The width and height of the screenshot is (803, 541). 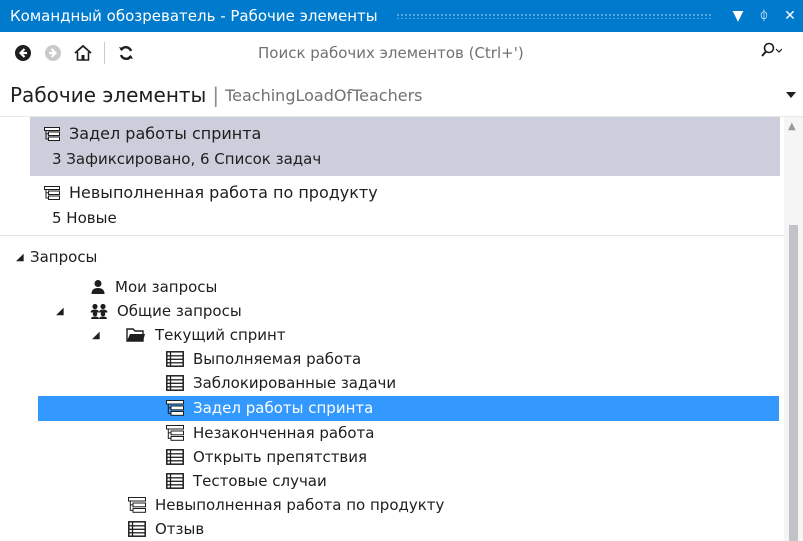 What do you see at coordinates (220, 335) in the screenshot?
I see `tree-node-label: Текущий спринт` at bounding box center [220, 335].